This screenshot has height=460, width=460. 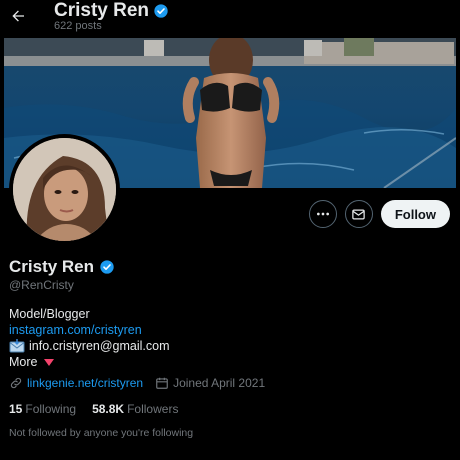 I want to click on header-name: Cristy Ren, so click(x=102, y=10).